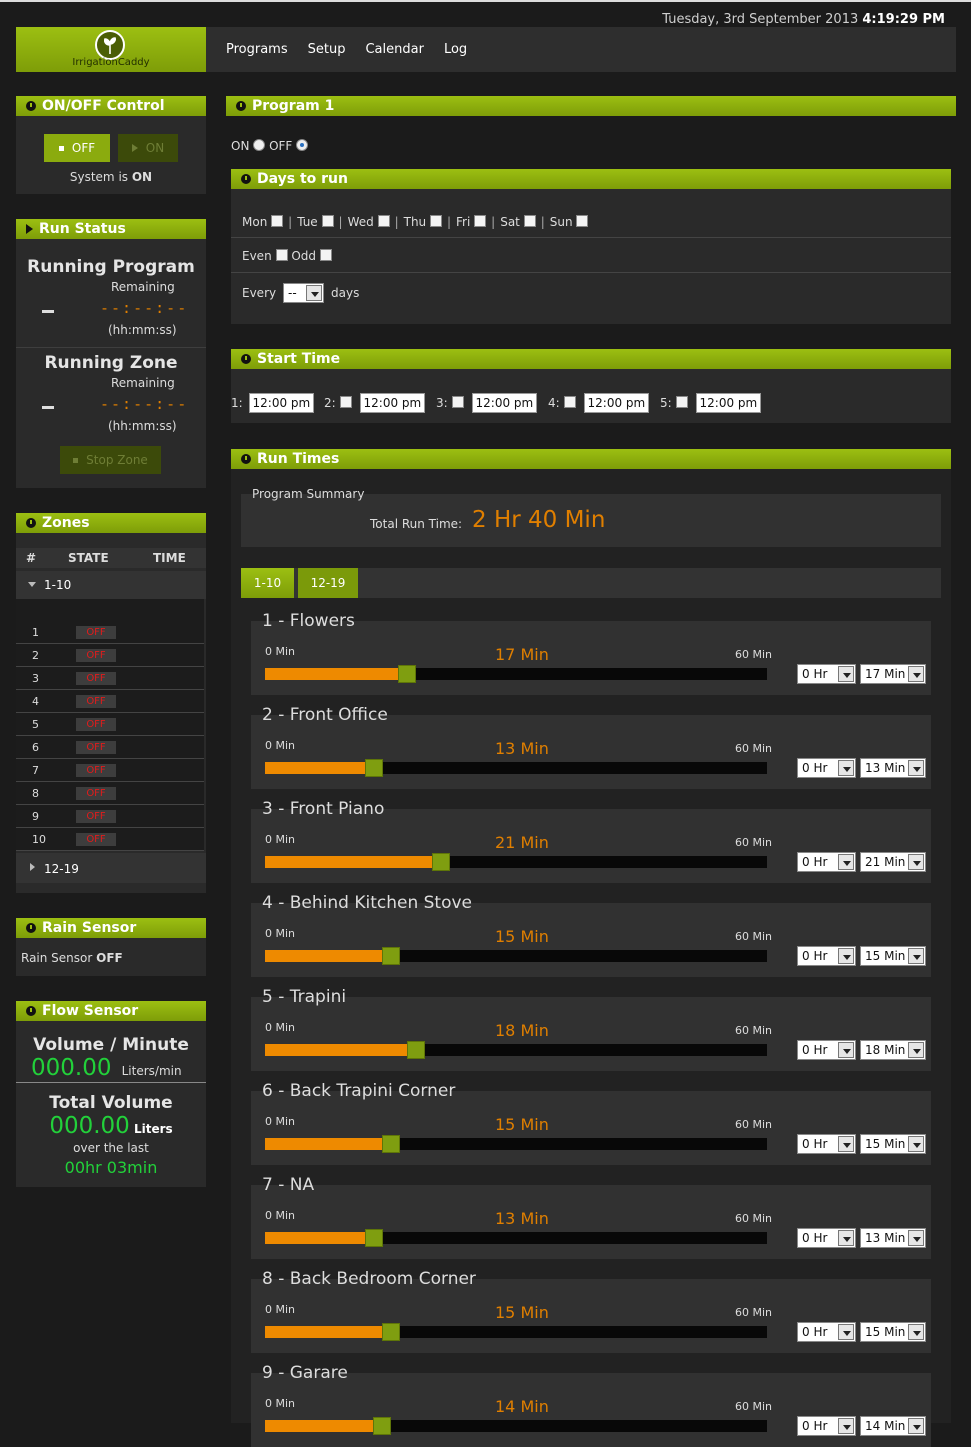  Describe the element at coordinates (110, 632) in the screenshot. I see `zone-row: 1 OFF` at that location.